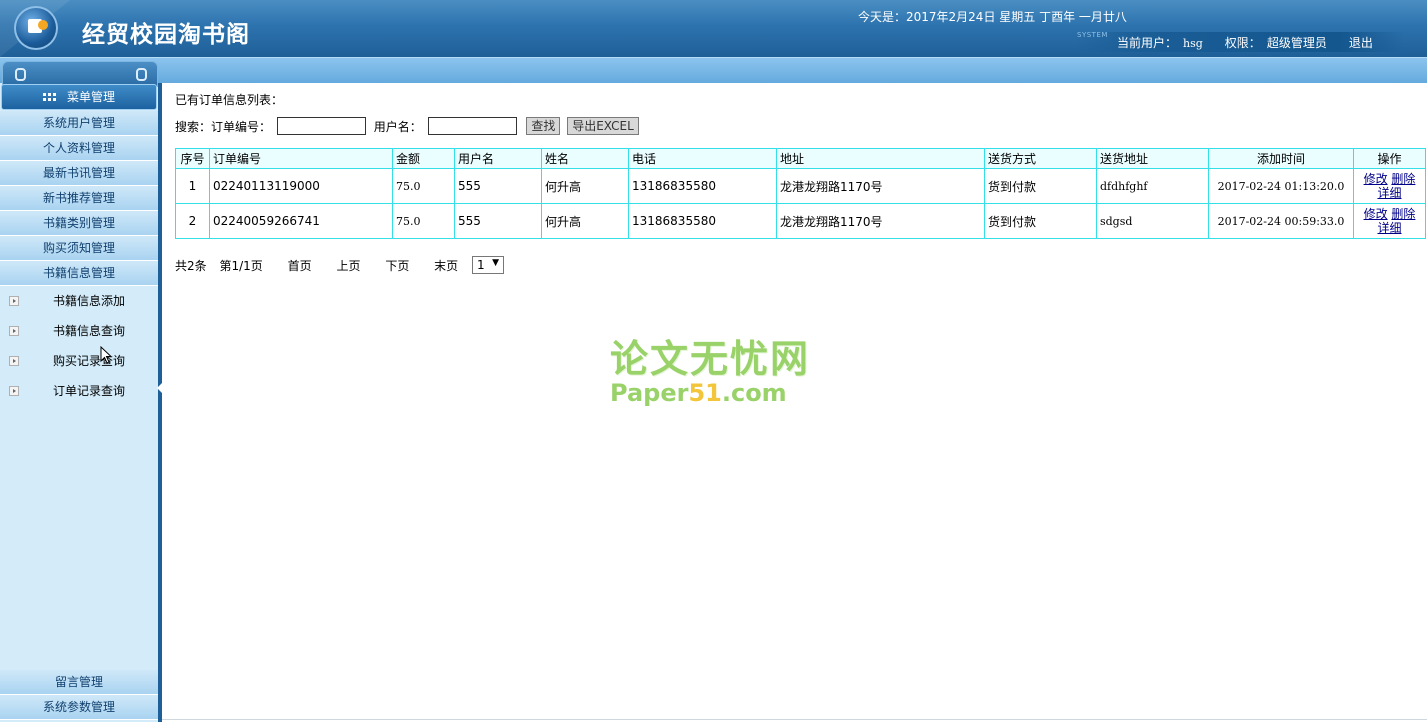 The width and height of the screenshot is (1427, 722). Describe the element at coordinates (1242, 43) in the screenshot. I see `role-label: 权限：` at that location.